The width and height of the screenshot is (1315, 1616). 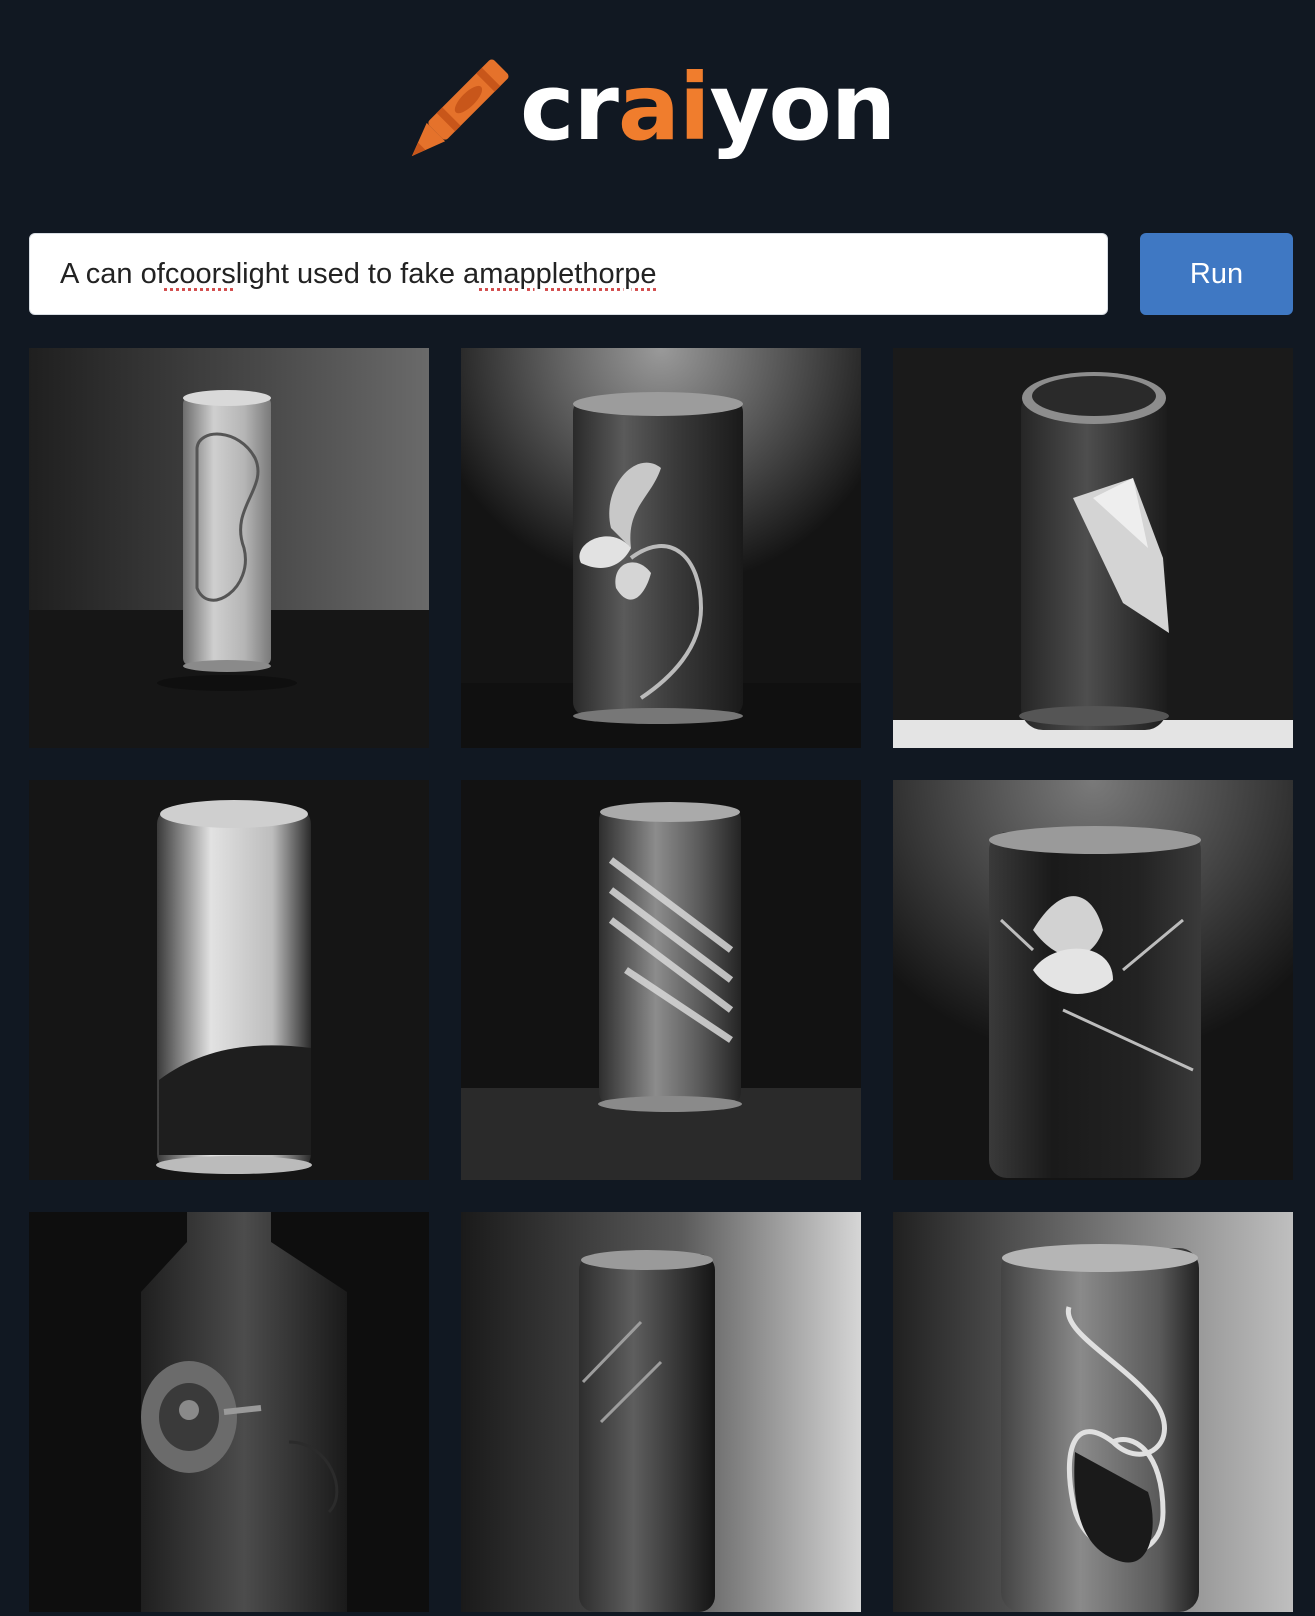 I want to click on prompt-text-1: A can of, so click(x=112, y=273).